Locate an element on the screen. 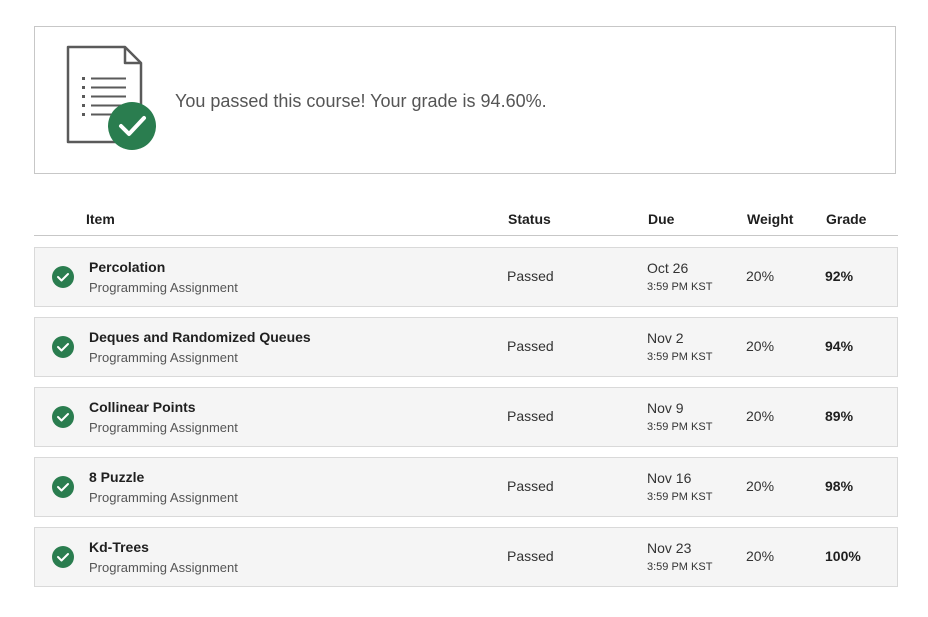  item-title-link: Deques and Randomized Queues is located at coordinates (200, 337).